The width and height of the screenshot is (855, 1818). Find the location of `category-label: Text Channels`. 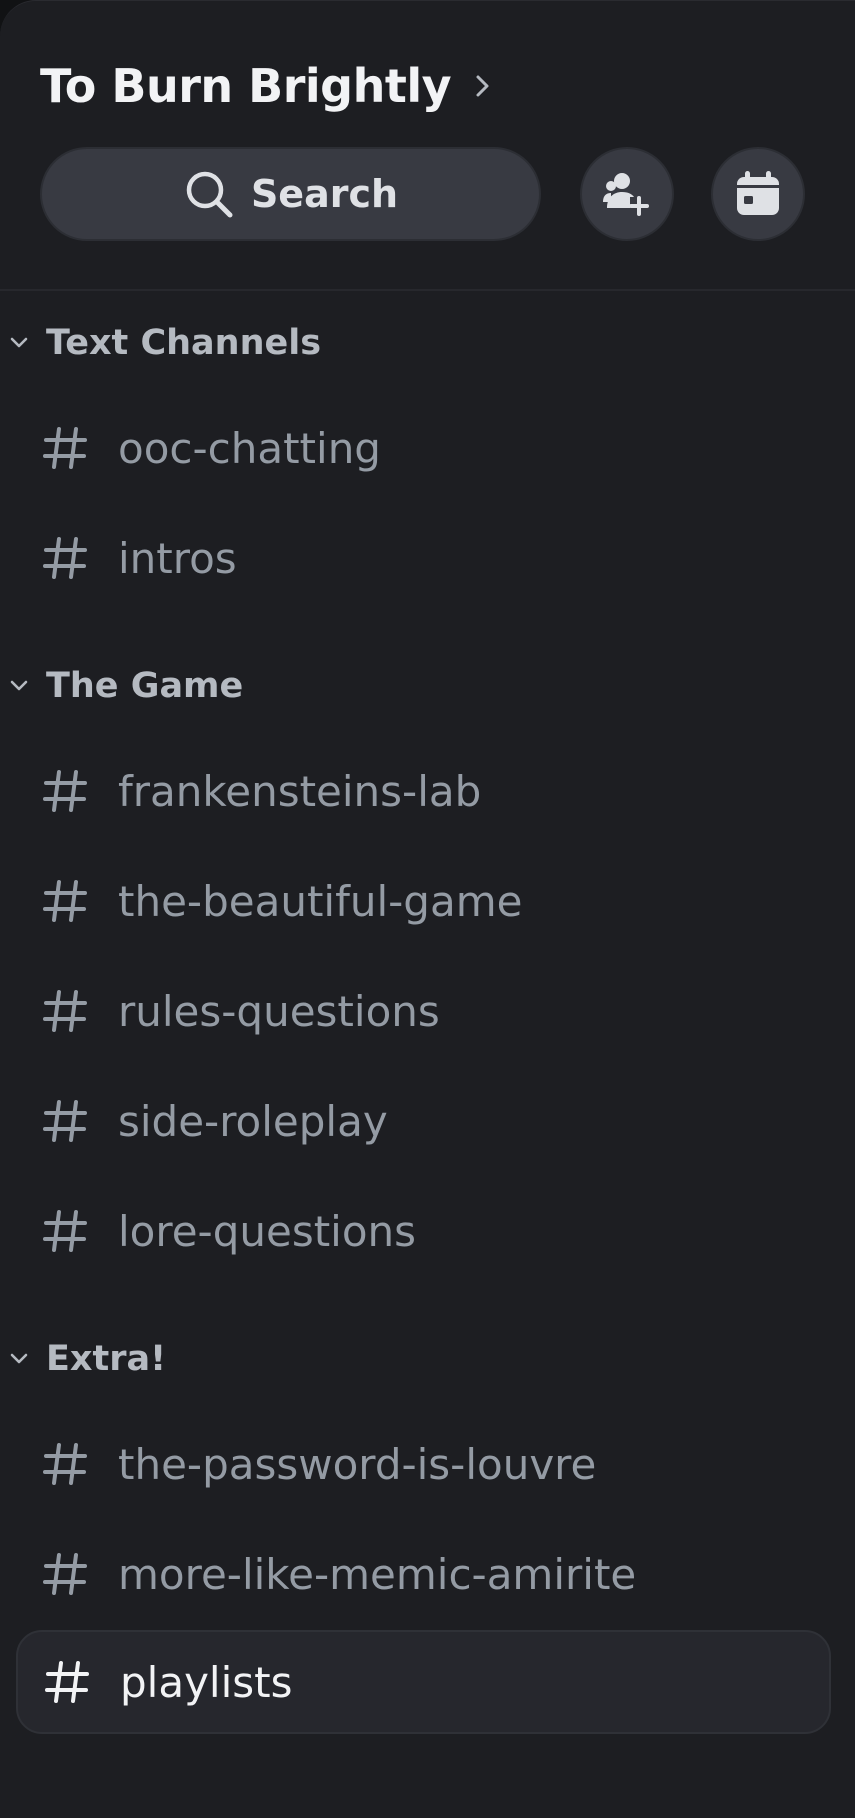

category-label: Text Channels is located at coordinates (184, 343).